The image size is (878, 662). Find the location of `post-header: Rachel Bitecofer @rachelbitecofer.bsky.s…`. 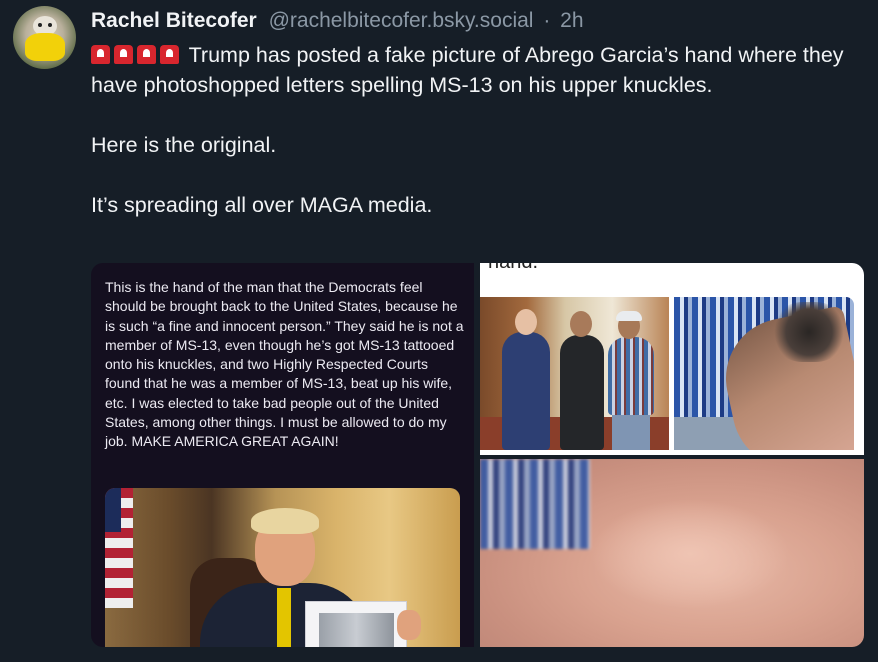

post-header: Rachel Bitecofer @rachelbitecofer.bsky.s… is located at coordinates (337, 21).